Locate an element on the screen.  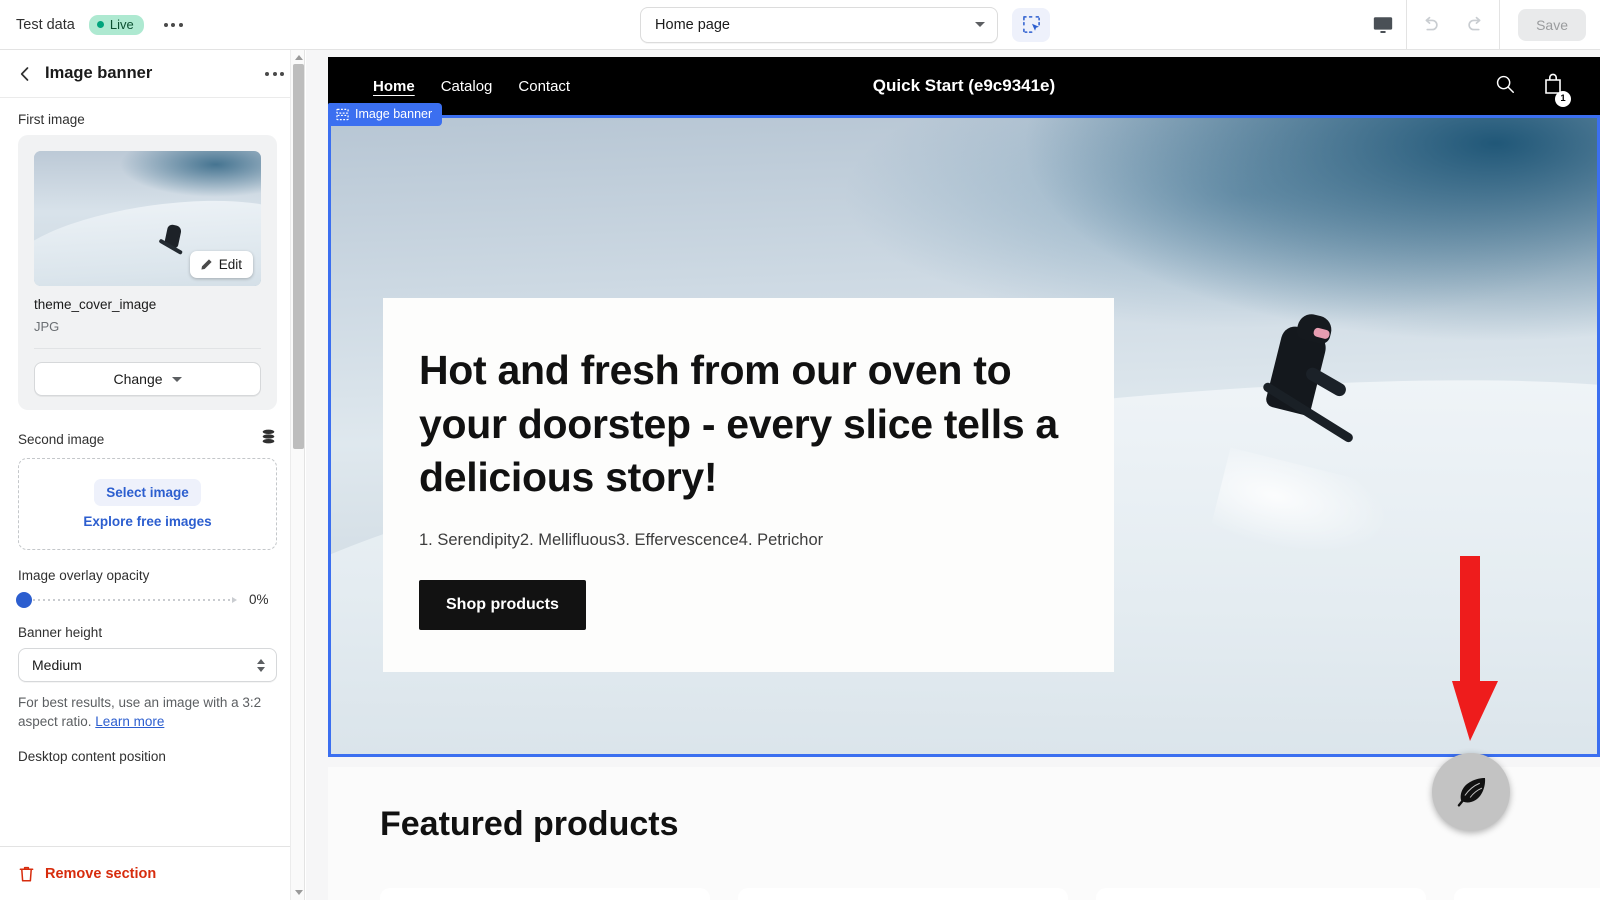
test-data-label: Test data is located at coordinates (45, 24).